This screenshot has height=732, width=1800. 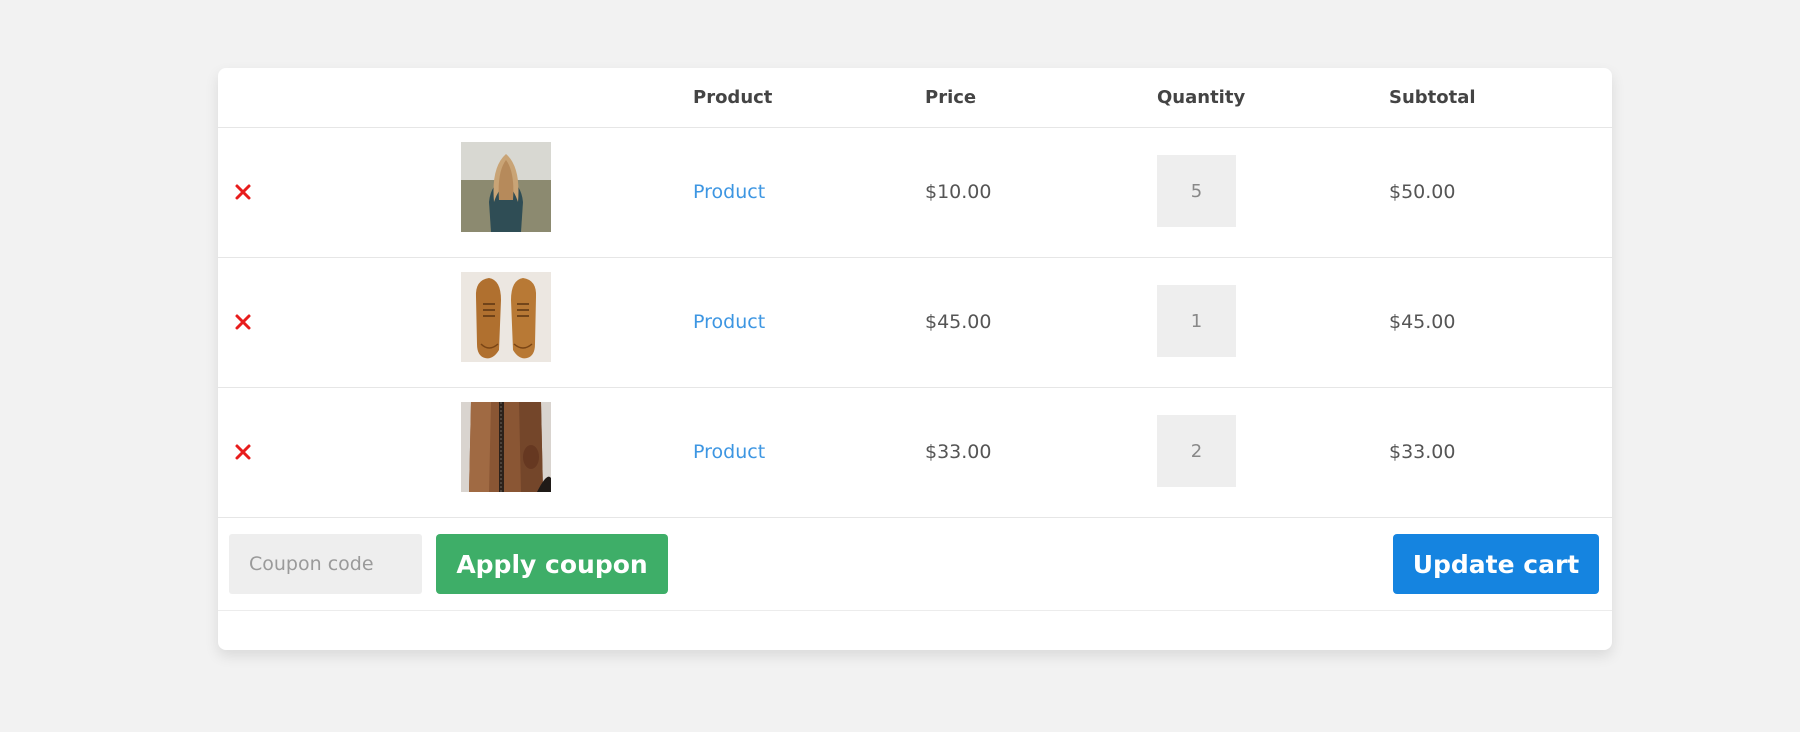 What do you see at coordinates (1422, 192) in the screenshot?
I see `subtotal-cell: $50.00` at bounding box center [1422, 192].